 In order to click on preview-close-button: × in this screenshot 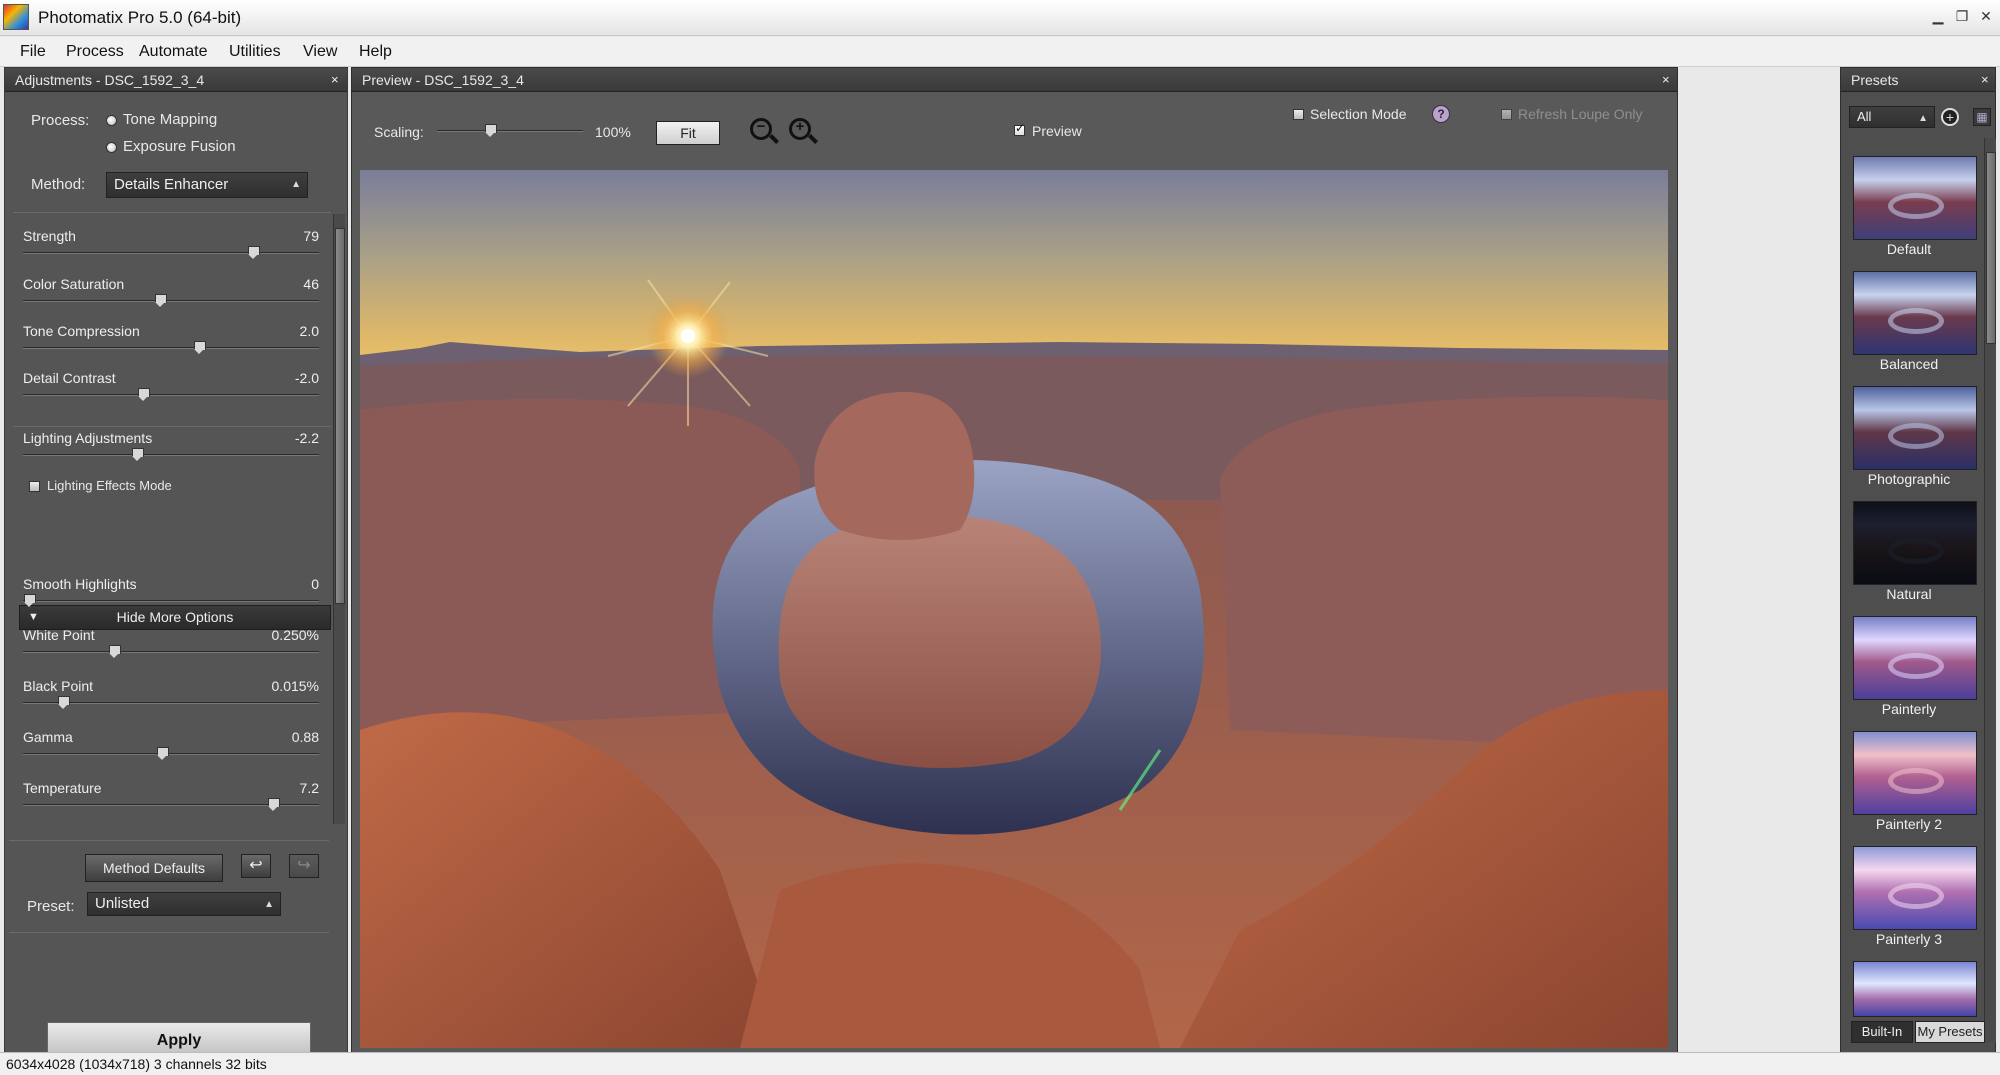, I will do `click(1666, 80)`.